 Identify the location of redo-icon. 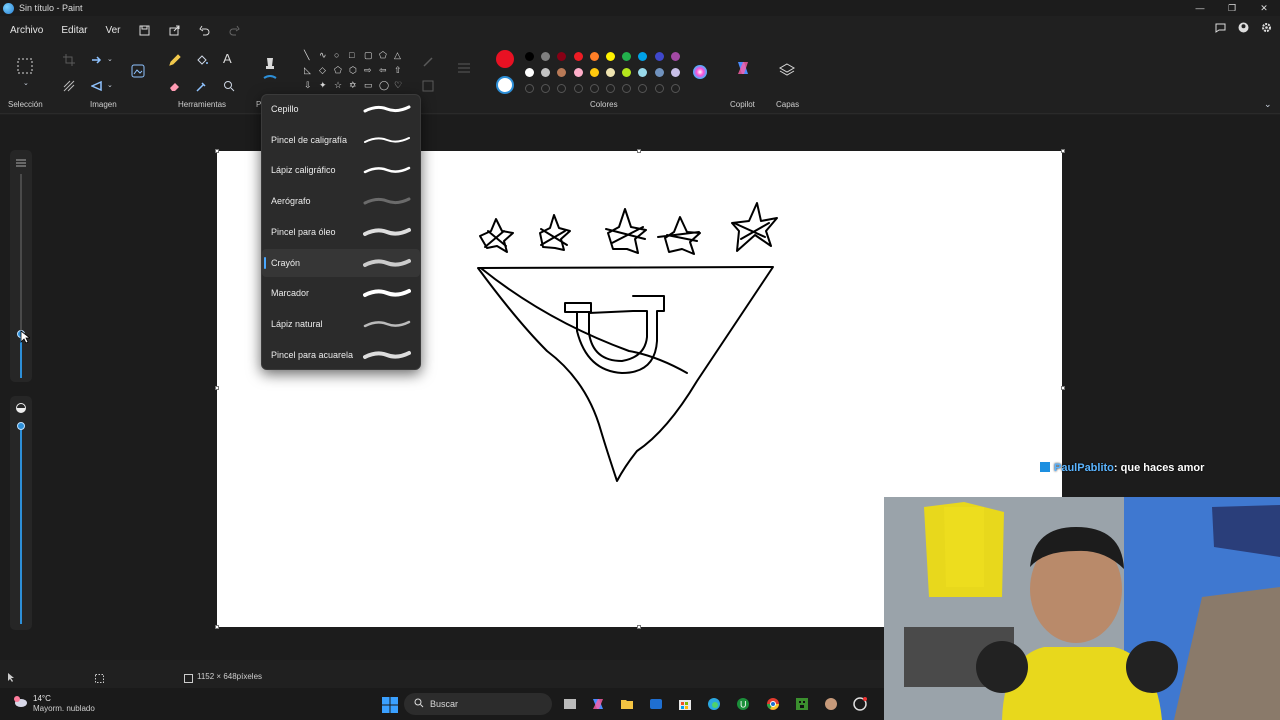
(235, 30).